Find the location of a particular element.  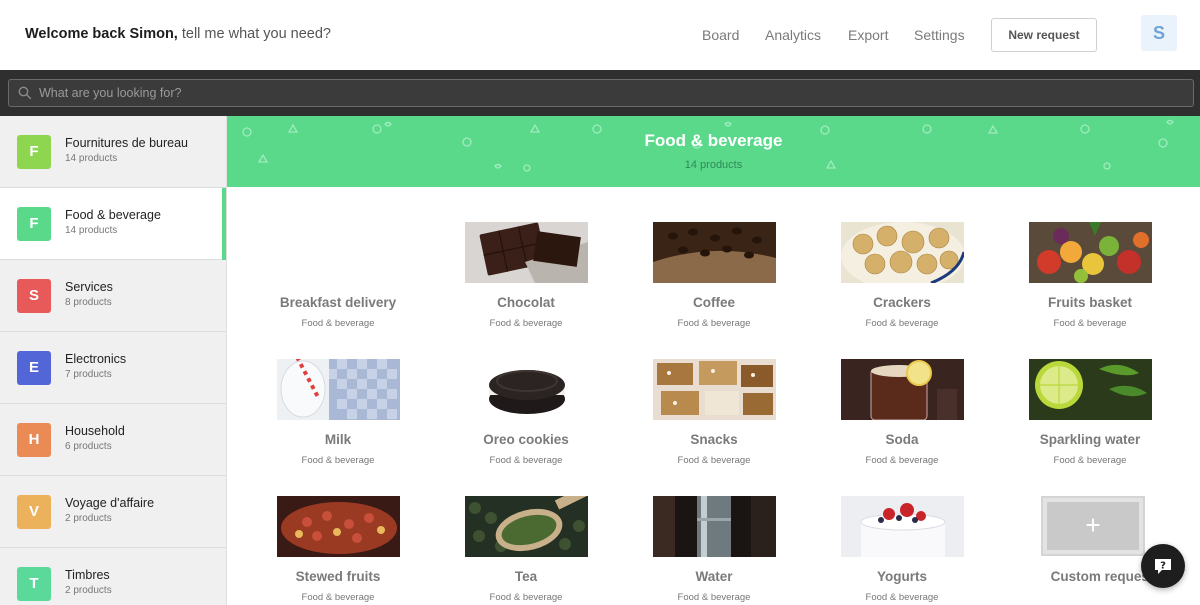

product-name: Crackers is located at coordinates (902, 302).